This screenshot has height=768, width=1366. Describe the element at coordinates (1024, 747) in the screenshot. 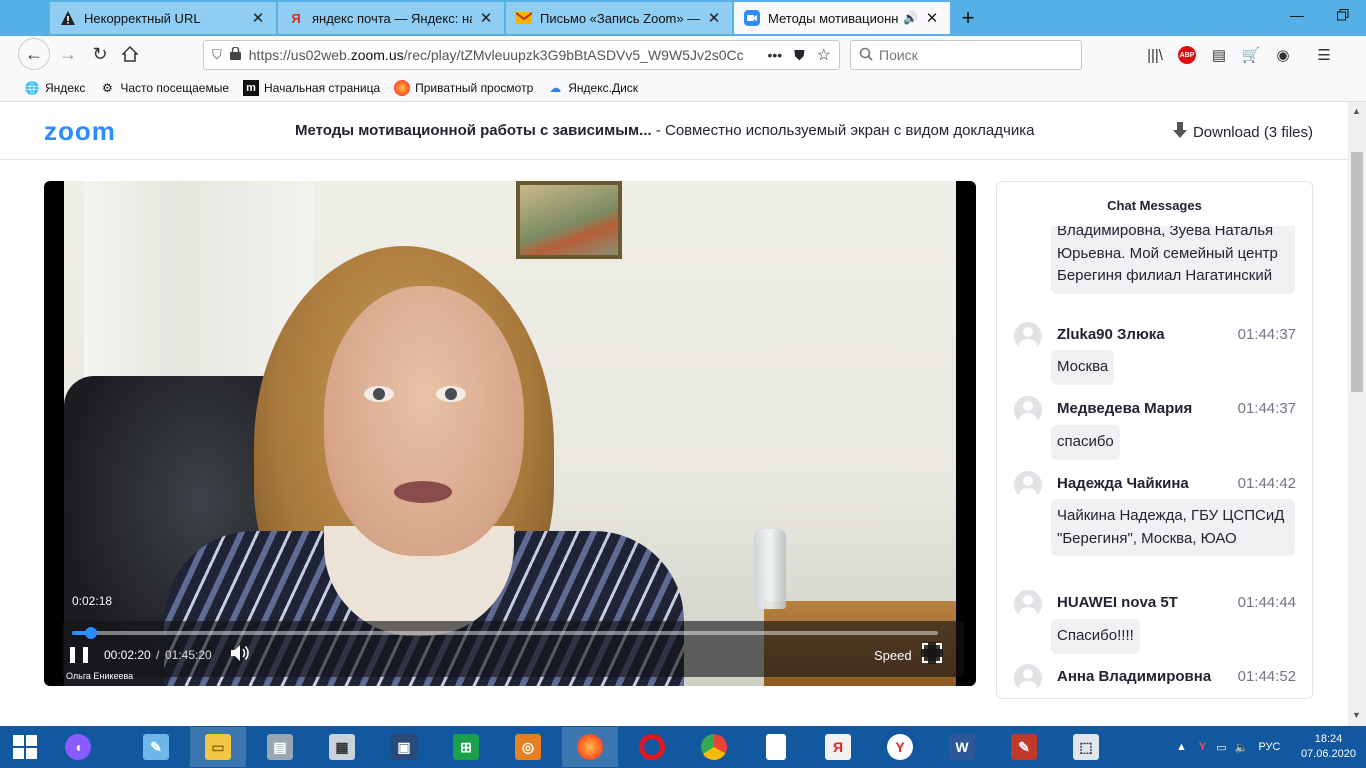

I see `taskbar-app-4: ✎` at that location.